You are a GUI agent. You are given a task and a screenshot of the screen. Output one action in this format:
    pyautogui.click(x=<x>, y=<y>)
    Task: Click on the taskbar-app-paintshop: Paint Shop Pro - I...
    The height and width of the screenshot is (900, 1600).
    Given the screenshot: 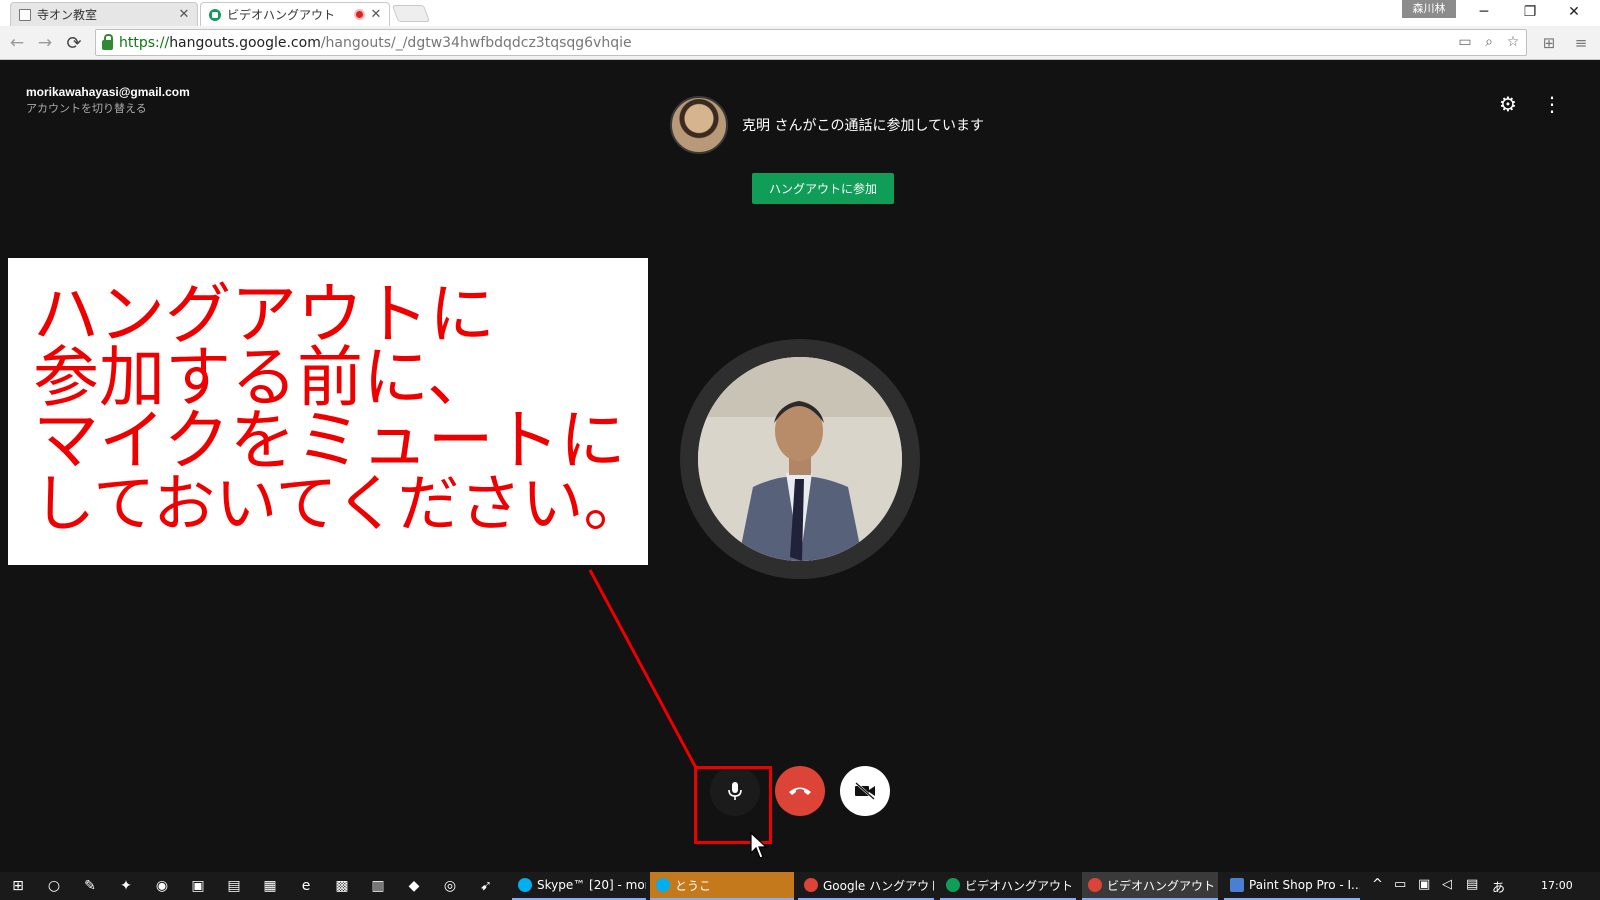 What is the action you would take?
    pyautogui.click(x=1292, y=886)
    